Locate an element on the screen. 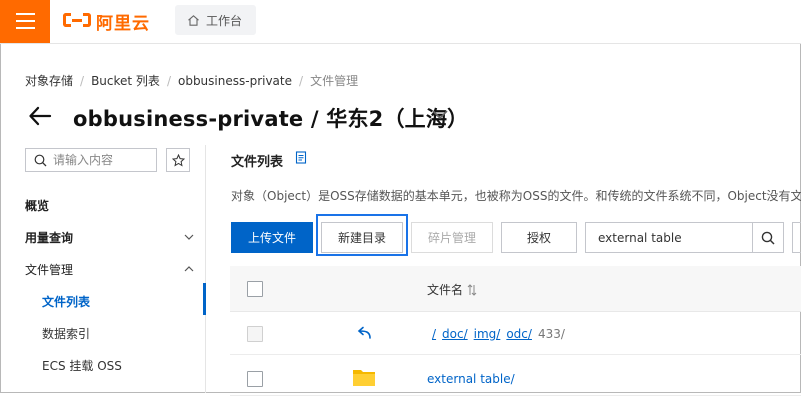 The image size is (801, 396). menu-icon is located at coordinates (25, 21).